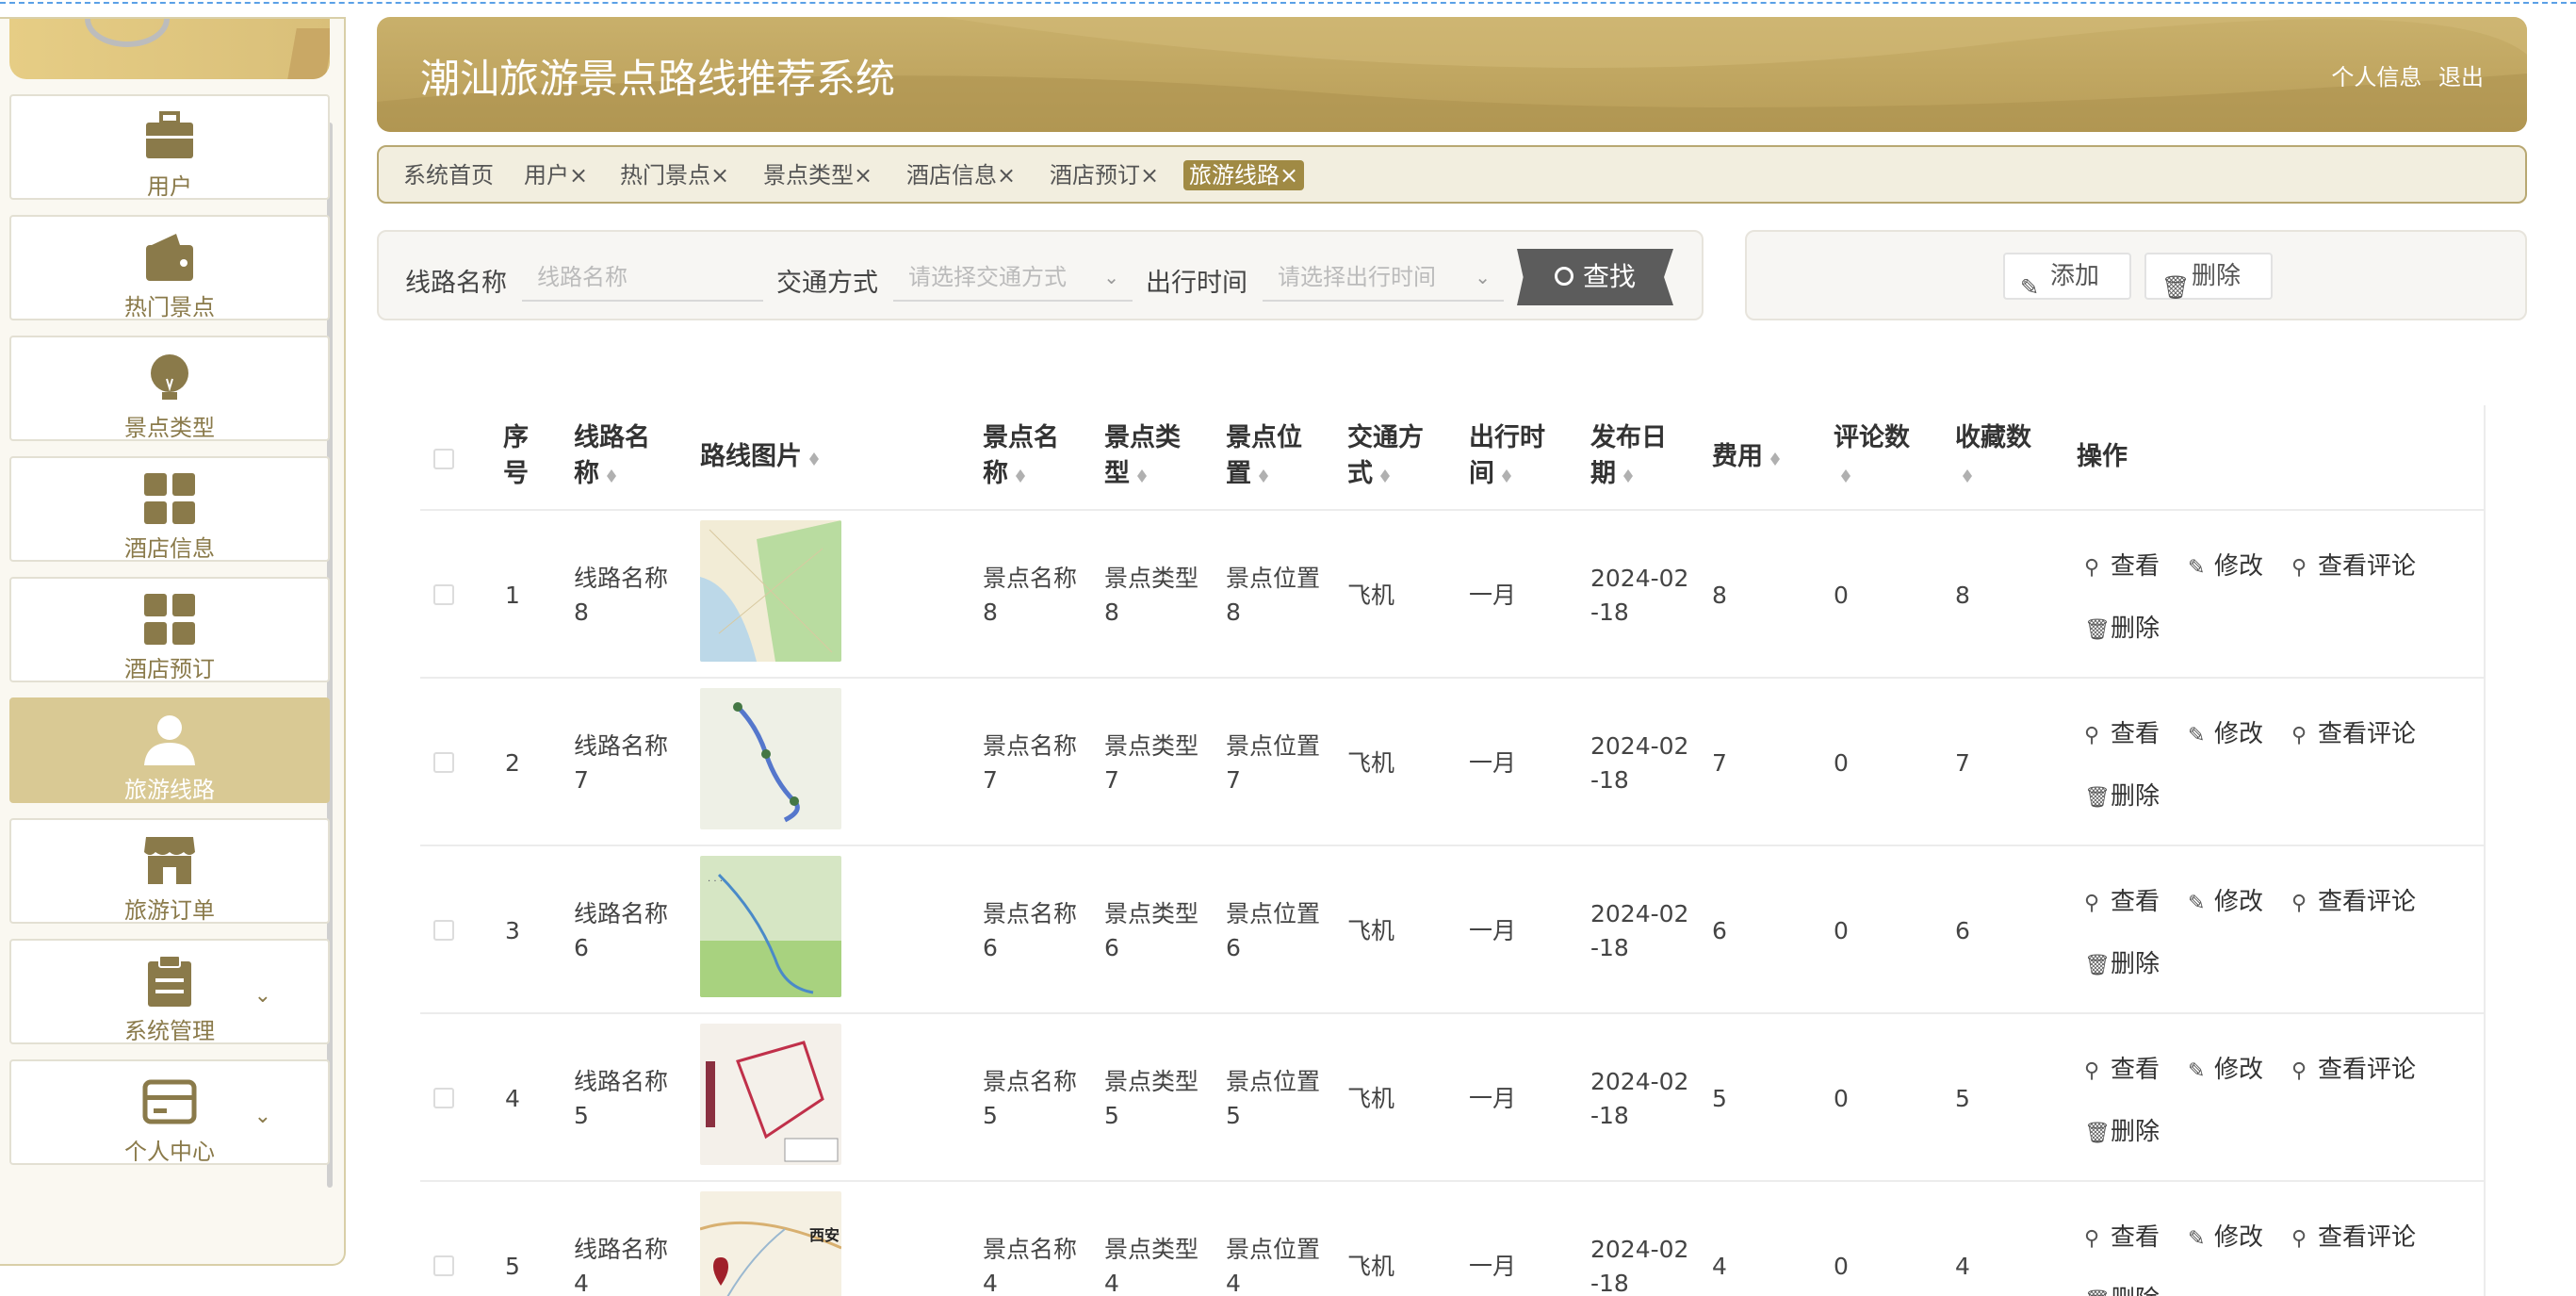 The height and width of the screenshot is (1296, 2576). I want to click on sidebar-item-label: 酒店预订, so click(169, 669).